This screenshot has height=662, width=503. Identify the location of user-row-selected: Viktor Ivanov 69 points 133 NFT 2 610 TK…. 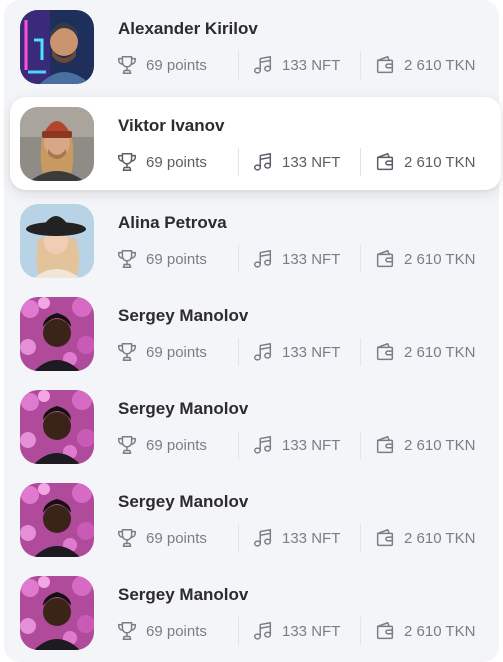
(255, 143).